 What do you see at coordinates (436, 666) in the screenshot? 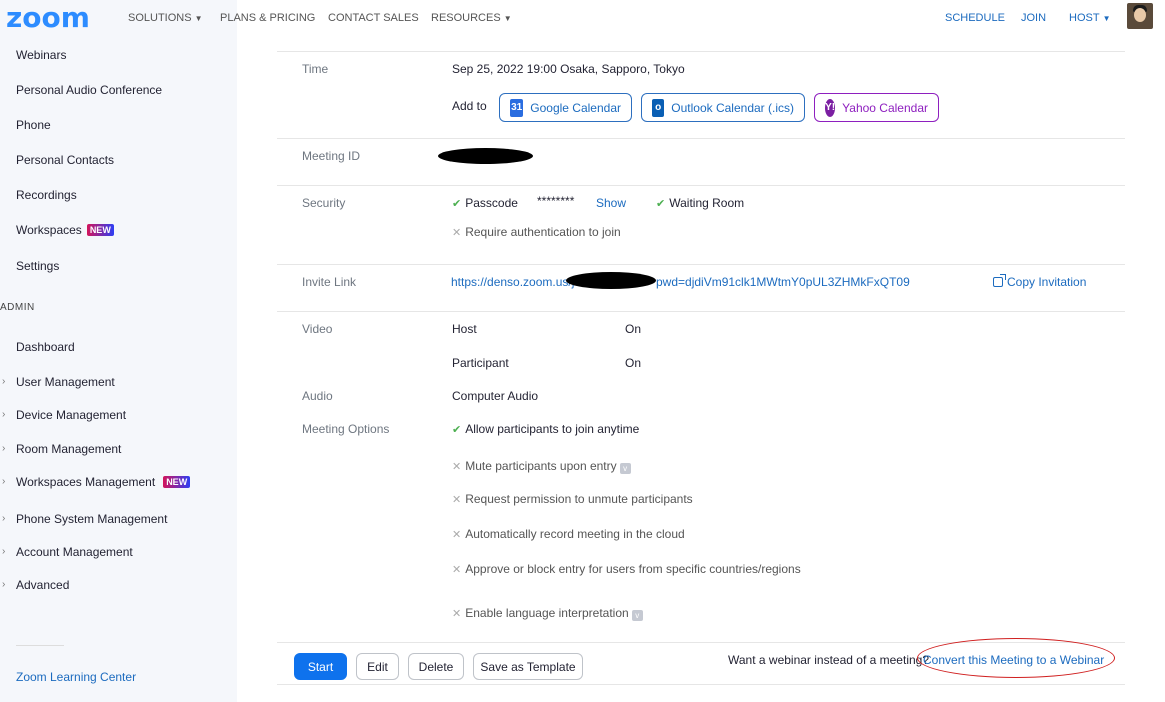
I see `delete-button: Delete` at bounding box center [436, 666].